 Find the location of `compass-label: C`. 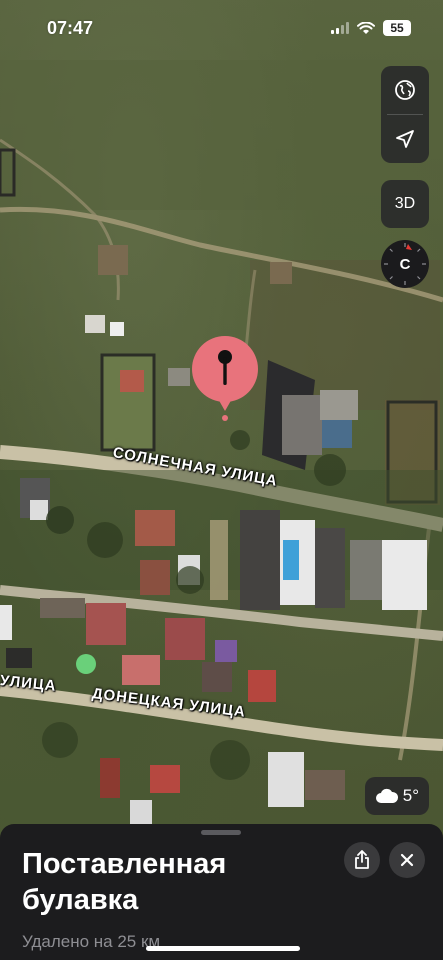

compass-label: C is located at coordinates (405, 264).